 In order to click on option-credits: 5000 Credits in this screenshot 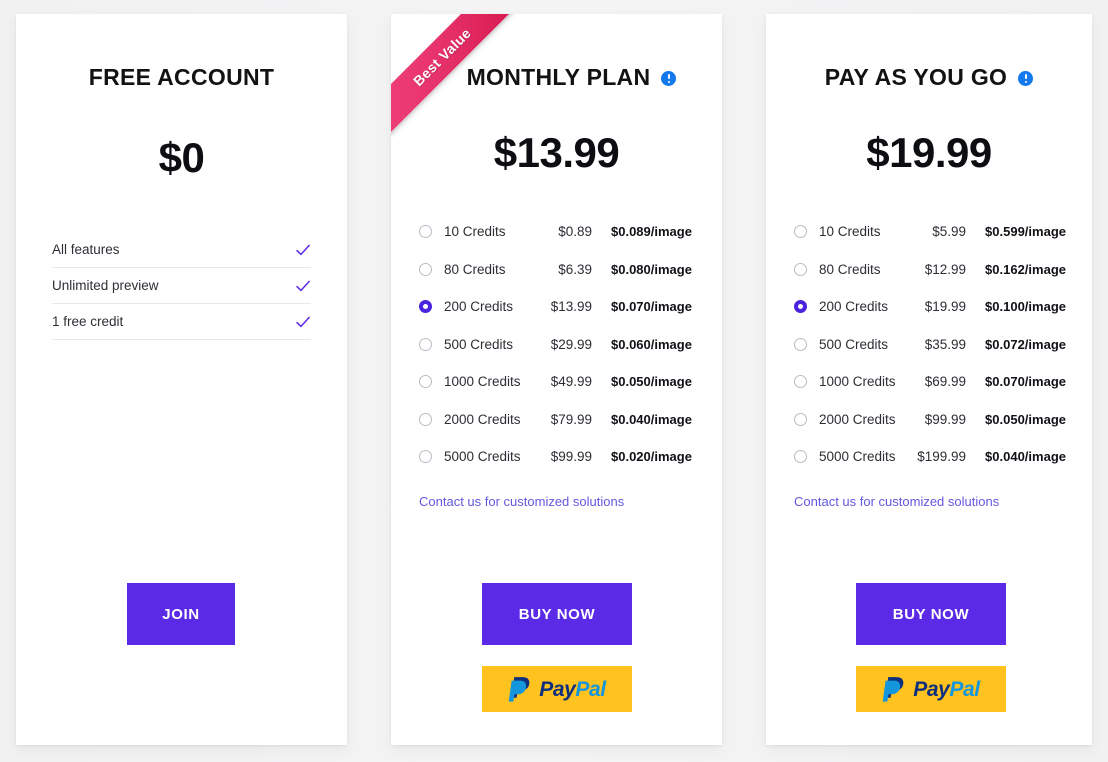, I will do `click(482, 457)`.